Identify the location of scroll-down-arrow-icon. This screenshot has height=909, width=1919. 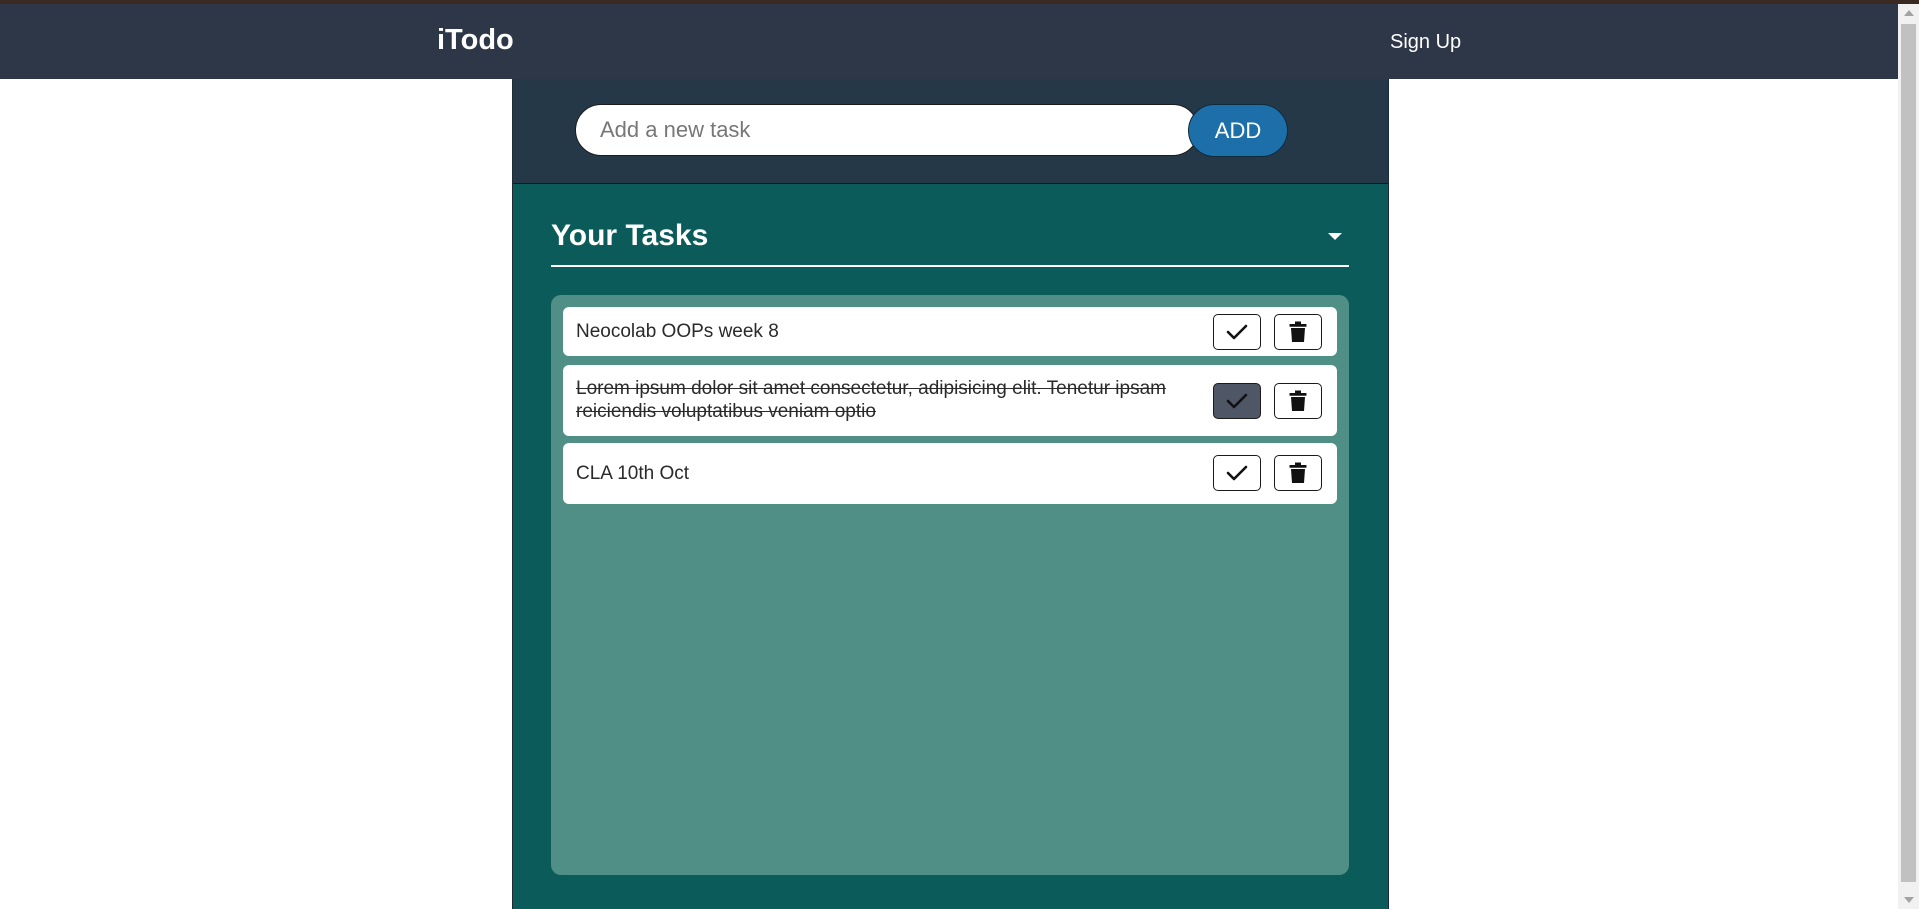
(1909, 900).